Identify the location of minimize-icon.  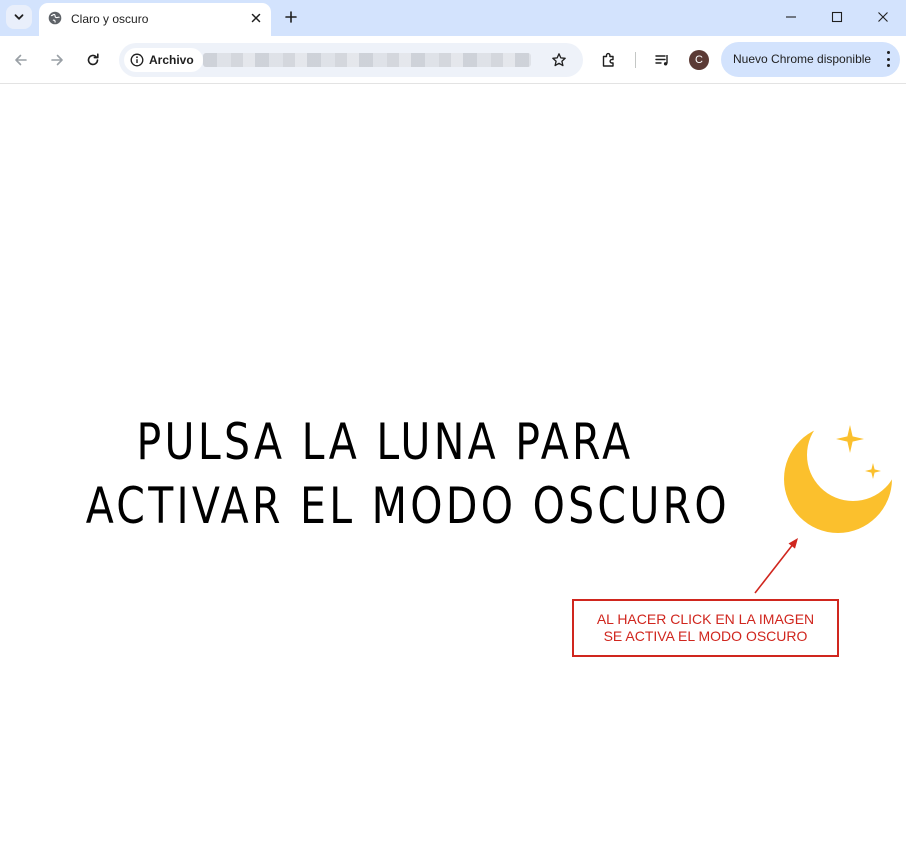
(791, 17).